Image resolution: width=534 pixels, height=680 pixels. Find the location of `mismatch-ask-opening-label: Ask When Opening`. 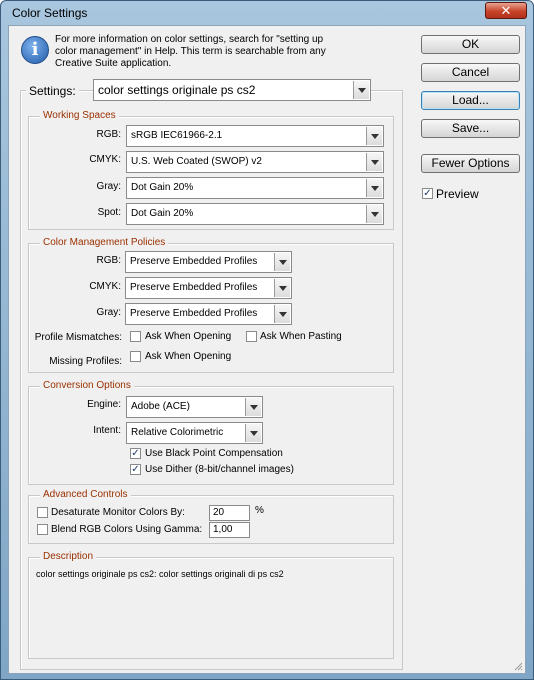

mismatch-ask-opening-label: Ask When Opening is located at coordinates (188, 336).